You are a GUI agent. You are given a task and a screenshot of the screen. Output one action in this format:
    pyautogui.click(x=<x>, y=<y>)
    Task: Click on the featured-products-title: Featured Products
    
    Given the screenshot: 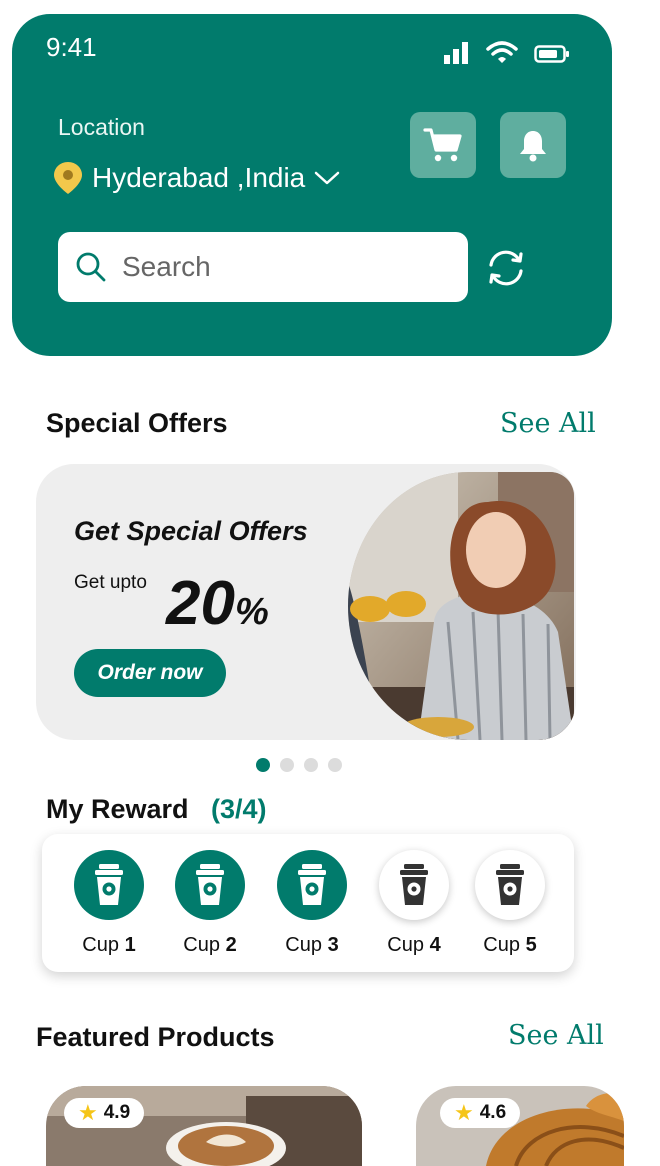 What is the action you would take?
    pyautogui.click(x=155, y=1037)
    